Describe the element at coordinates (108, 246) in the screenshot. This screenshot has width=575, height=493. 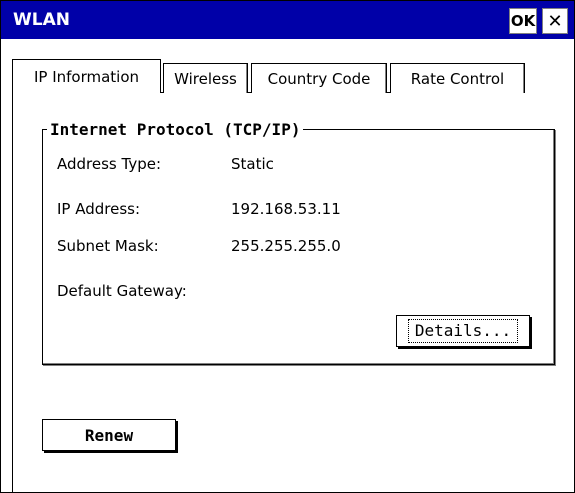
I see `subnet-mask-label: Subnet Mask:` at that location.